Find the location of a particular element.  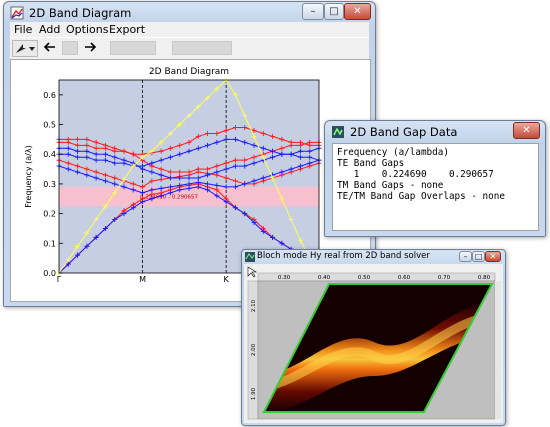

bloch-x-tick: 0.60 is located at coordinates (404, 278).